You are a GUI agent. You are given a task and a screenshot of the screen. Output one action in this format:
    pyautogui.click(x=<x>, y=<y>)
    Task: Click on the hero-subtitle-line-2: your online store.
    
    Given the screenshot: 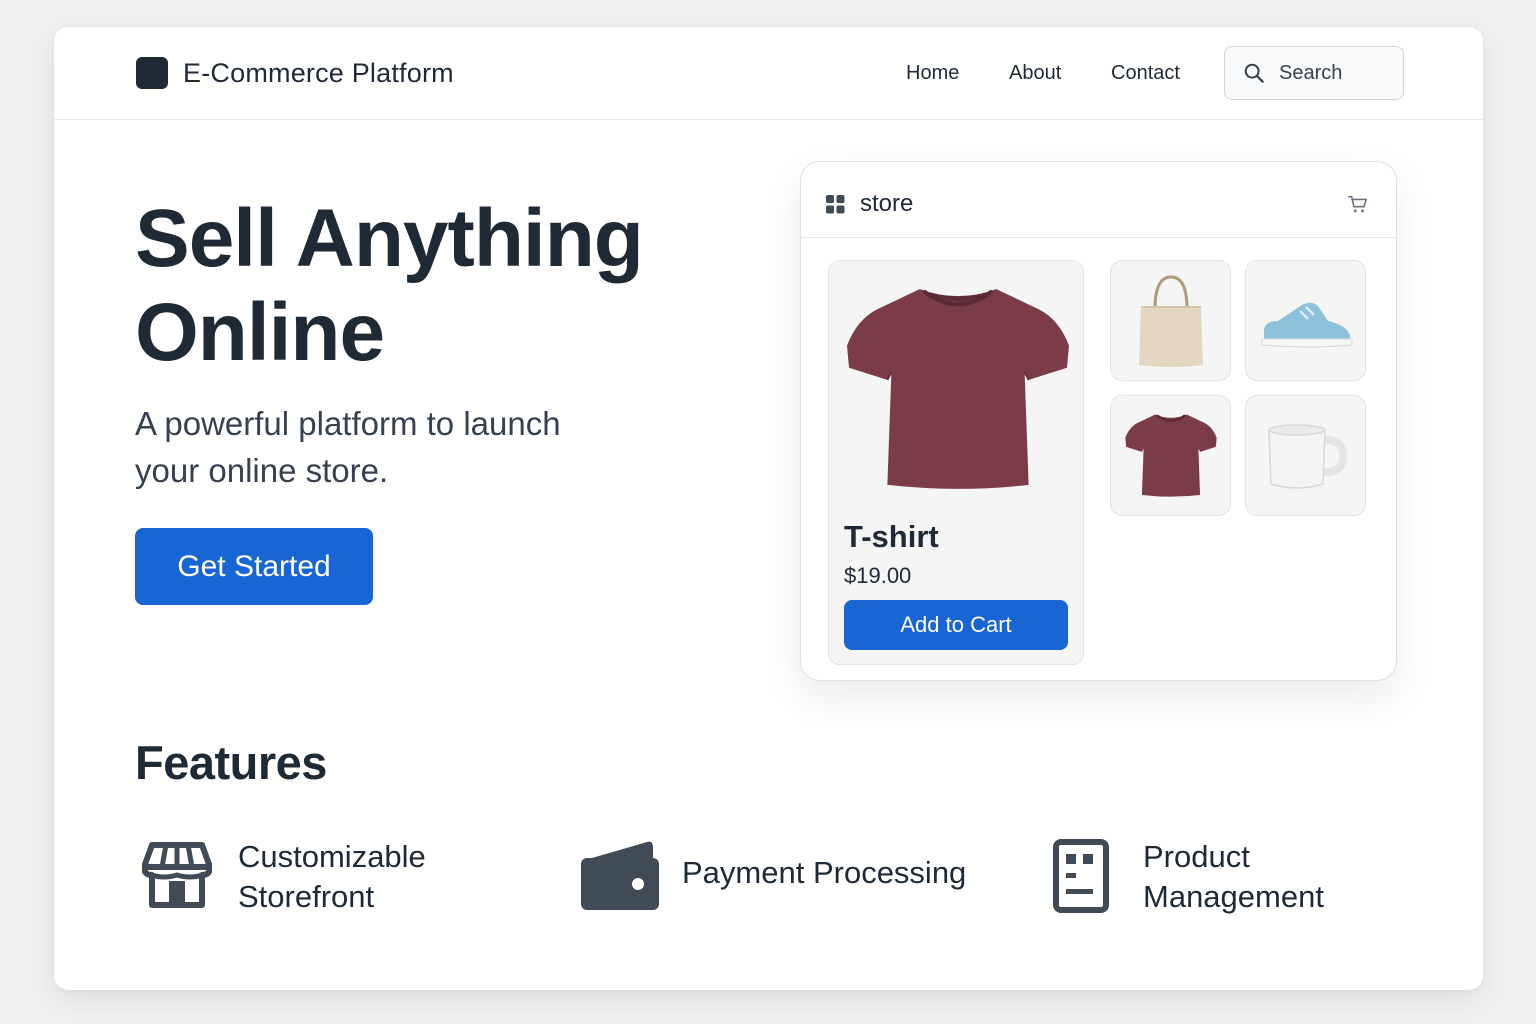 What is the action you would take?
    pyautogui.click(x=262, y=470)
    